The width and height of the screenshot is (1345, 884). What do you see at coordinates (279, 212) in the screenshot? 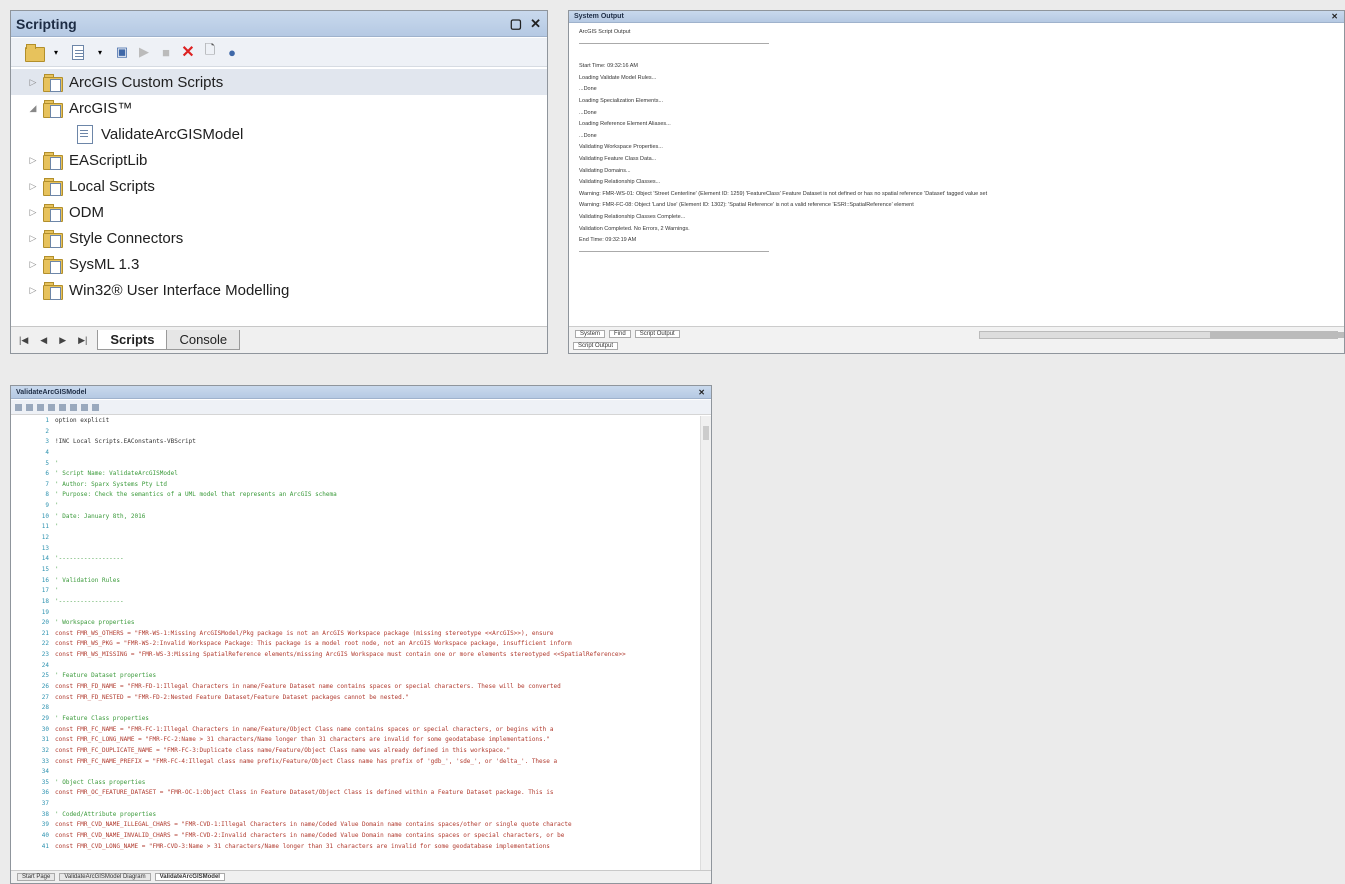
I see `tree-node: ▷ ODM` at bounding box center [279, 212].